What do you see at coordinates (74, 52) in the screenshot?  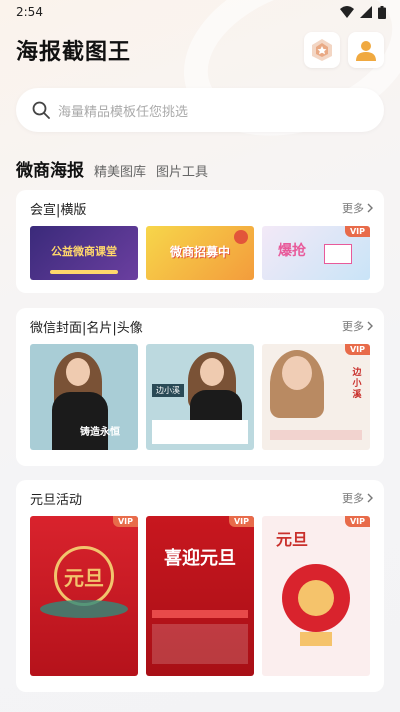 I see `app-title: 海报截图王` at bounding box center [74, 52].